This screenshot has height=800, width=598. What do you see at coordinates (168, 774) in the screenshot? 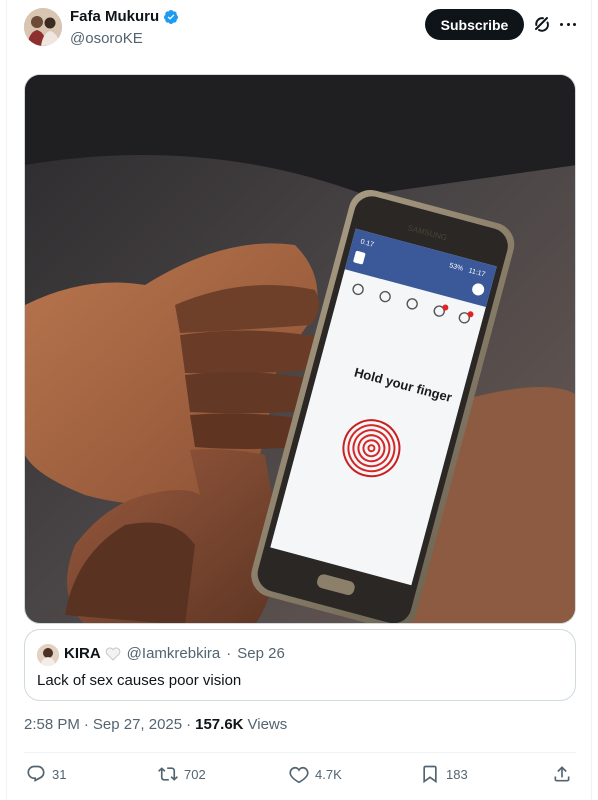
I see `repost-icon` at bounding box center [168, 774].